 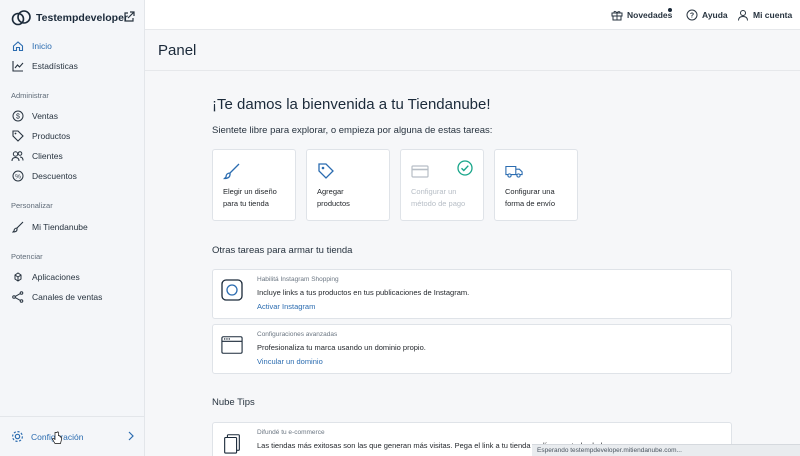 I want to click on activar-instagram-link: Activar Instagram, so click(x=286, y=306).